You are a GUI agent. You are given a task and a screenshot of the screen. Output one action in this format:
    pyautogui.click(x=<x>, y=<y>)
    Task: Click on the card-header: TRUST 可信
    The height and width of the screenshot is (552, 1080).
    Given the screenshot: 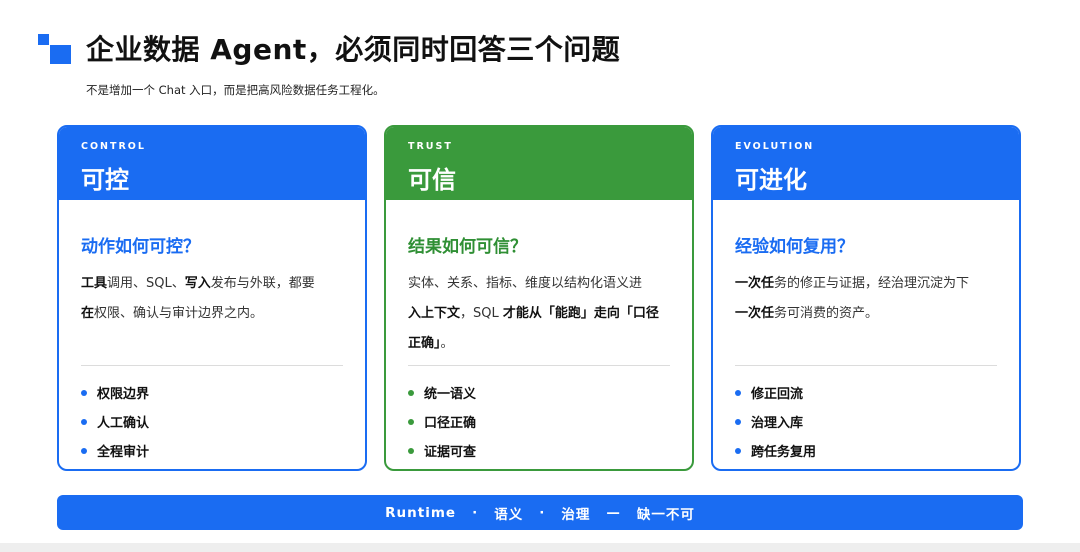 What is the action you would take?
    pyautogui.click(x=539, y=163)
    